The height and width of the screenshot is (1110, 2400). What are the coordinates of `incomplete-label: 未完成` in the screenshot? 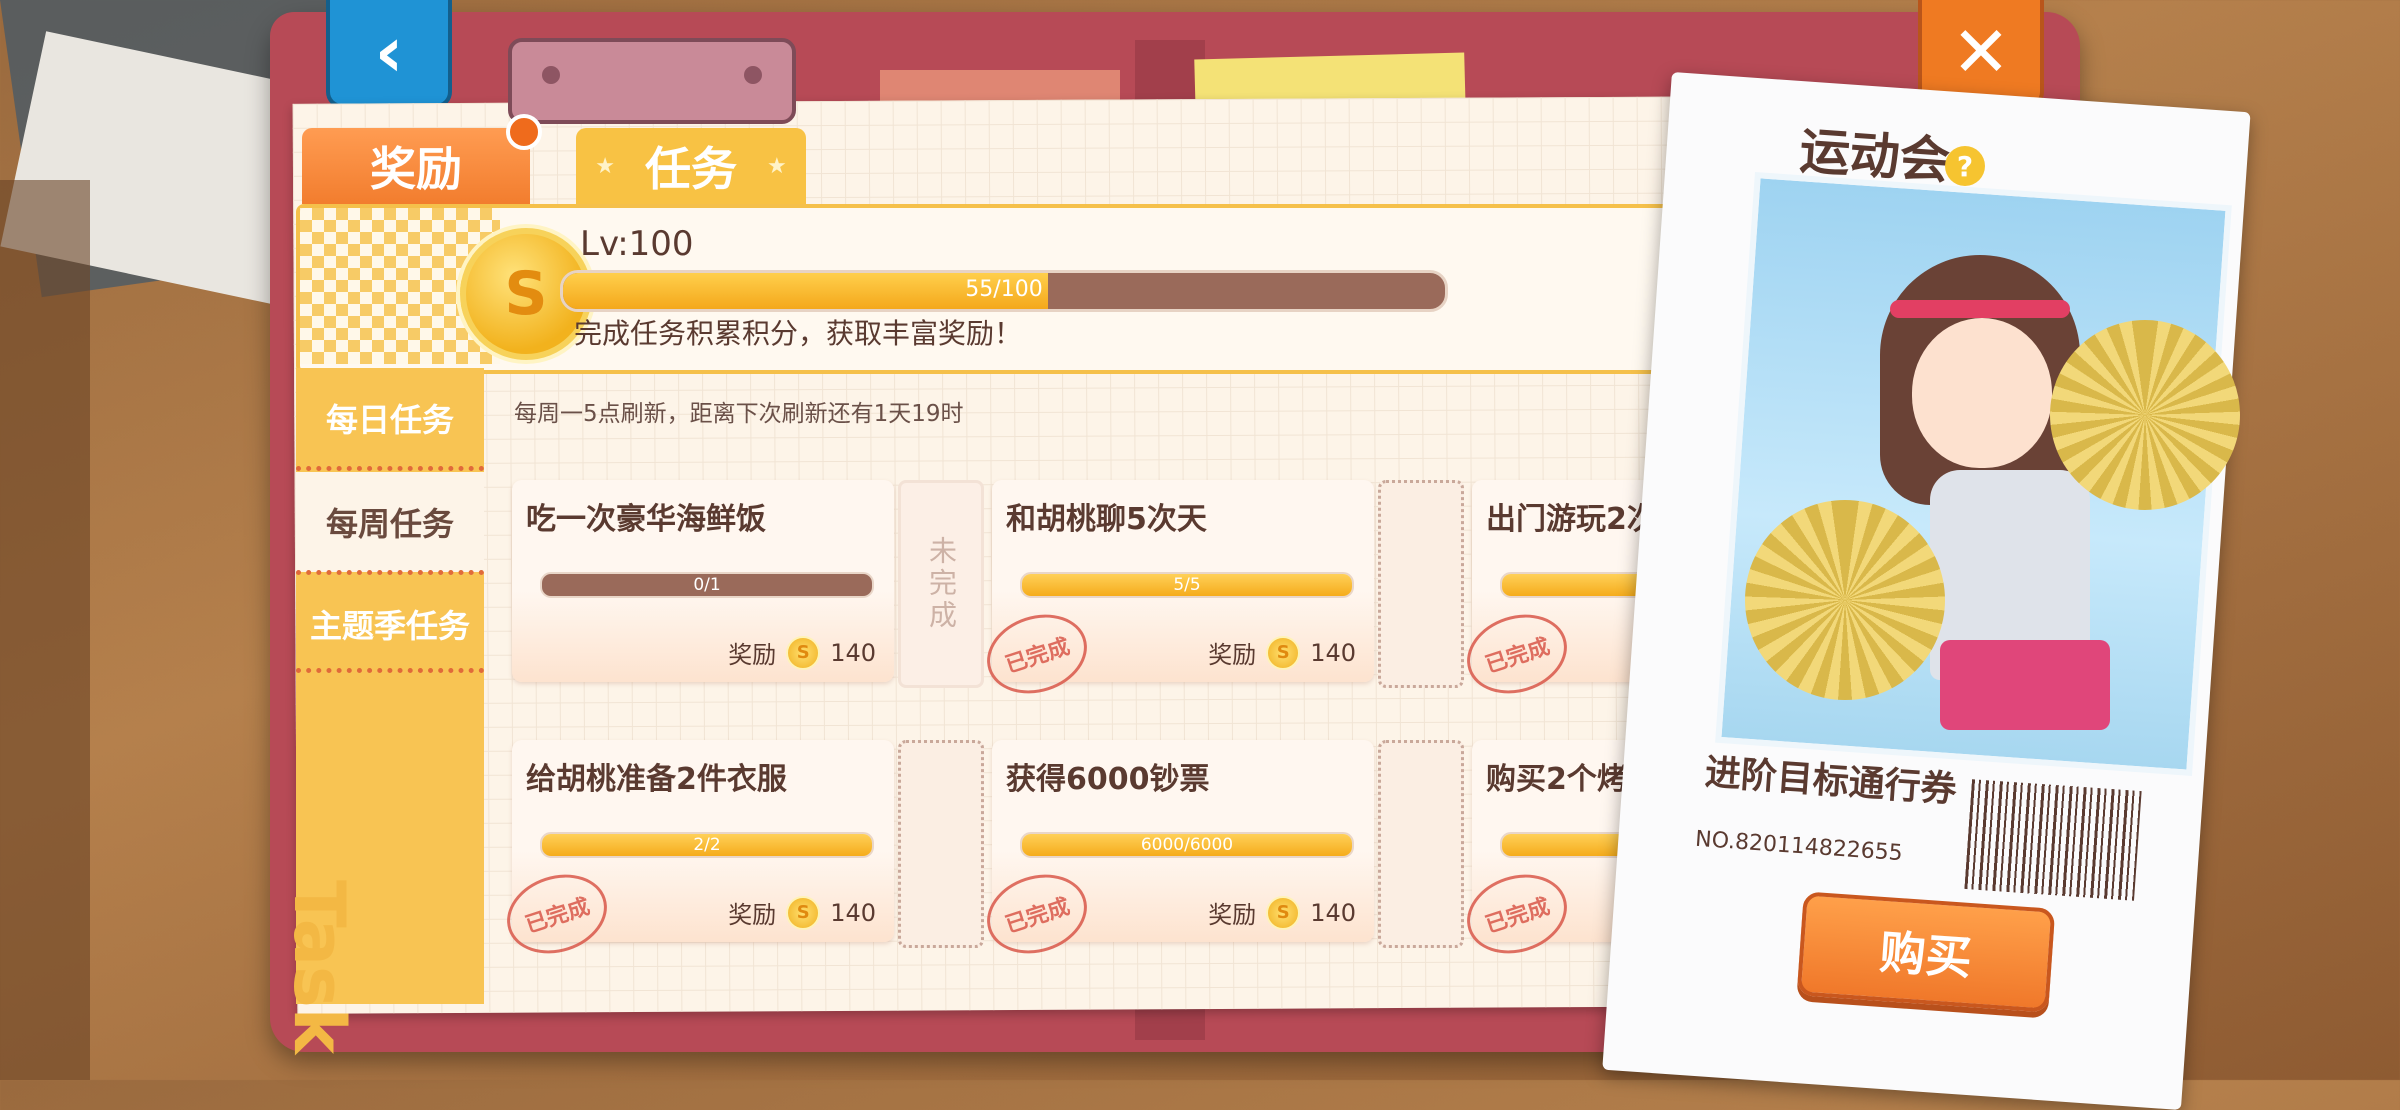 It's located at (941, 584).